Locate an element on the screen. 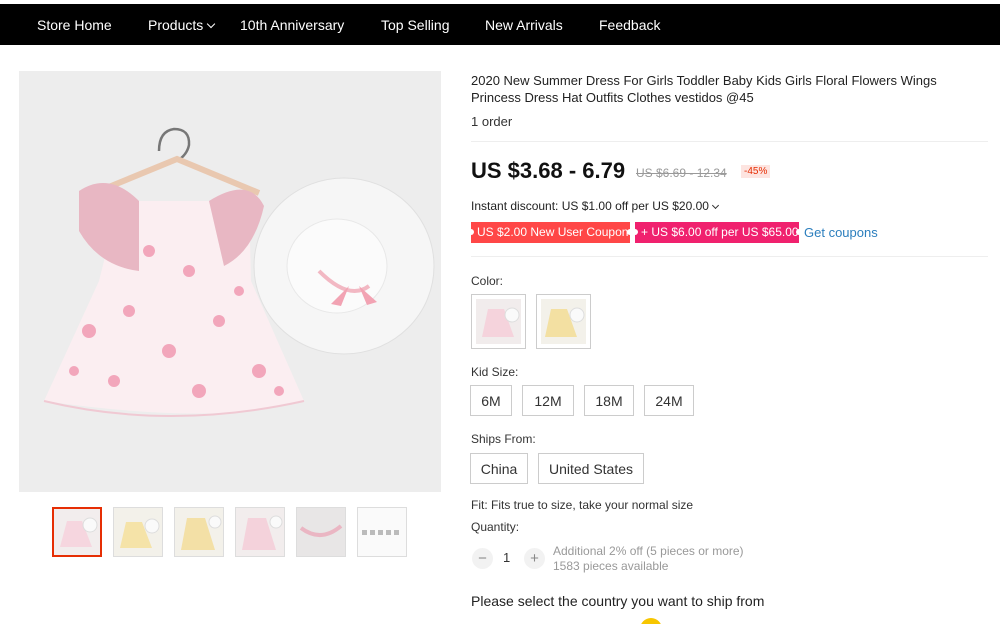 This screenshot has width=1000, height=624. color-swatch-pink is located at coordinates (498, 321).